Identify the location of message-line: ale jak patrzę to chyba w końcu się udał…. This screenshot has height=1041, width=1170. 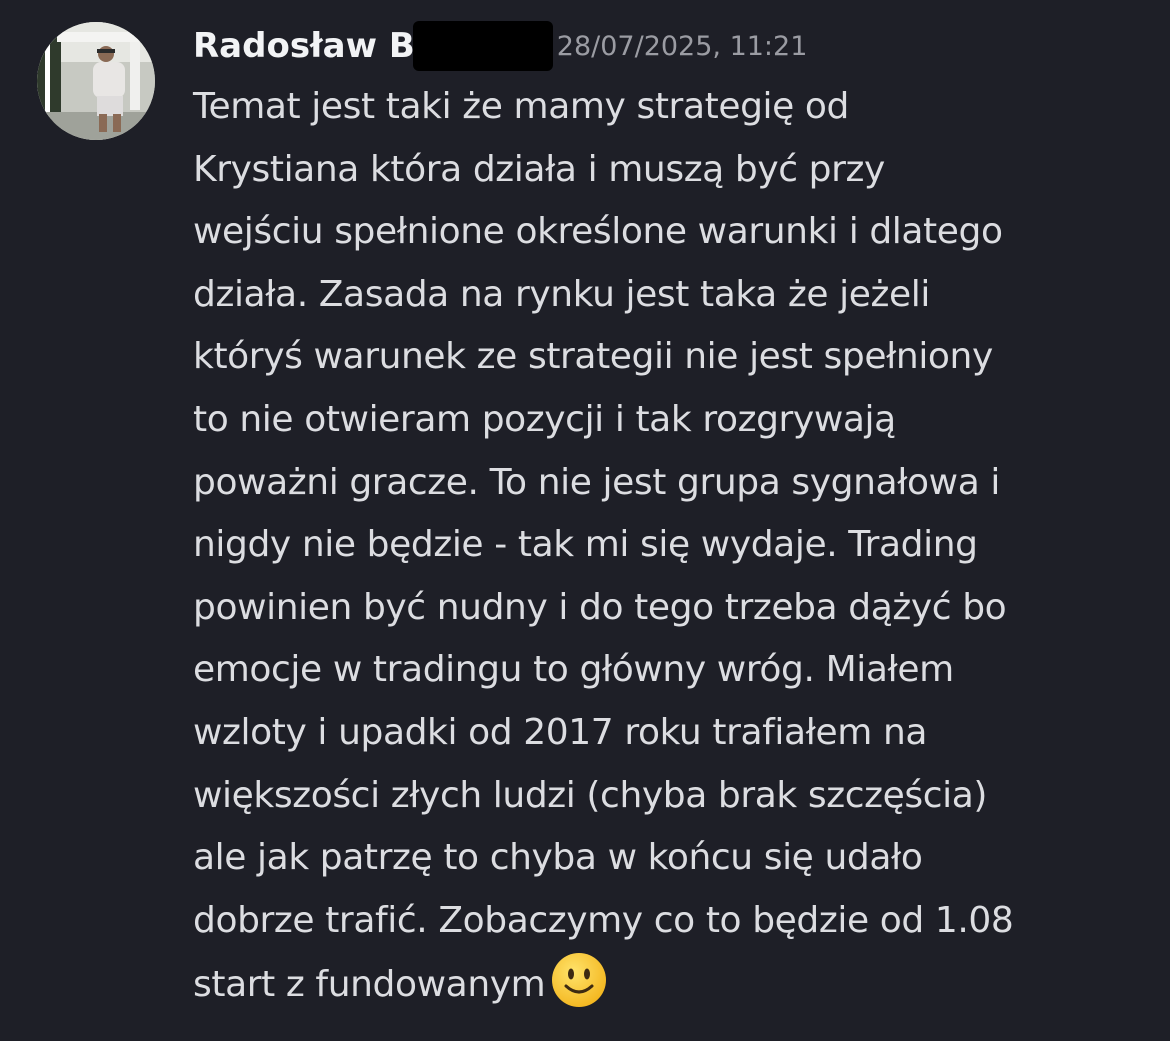
(558, 858).